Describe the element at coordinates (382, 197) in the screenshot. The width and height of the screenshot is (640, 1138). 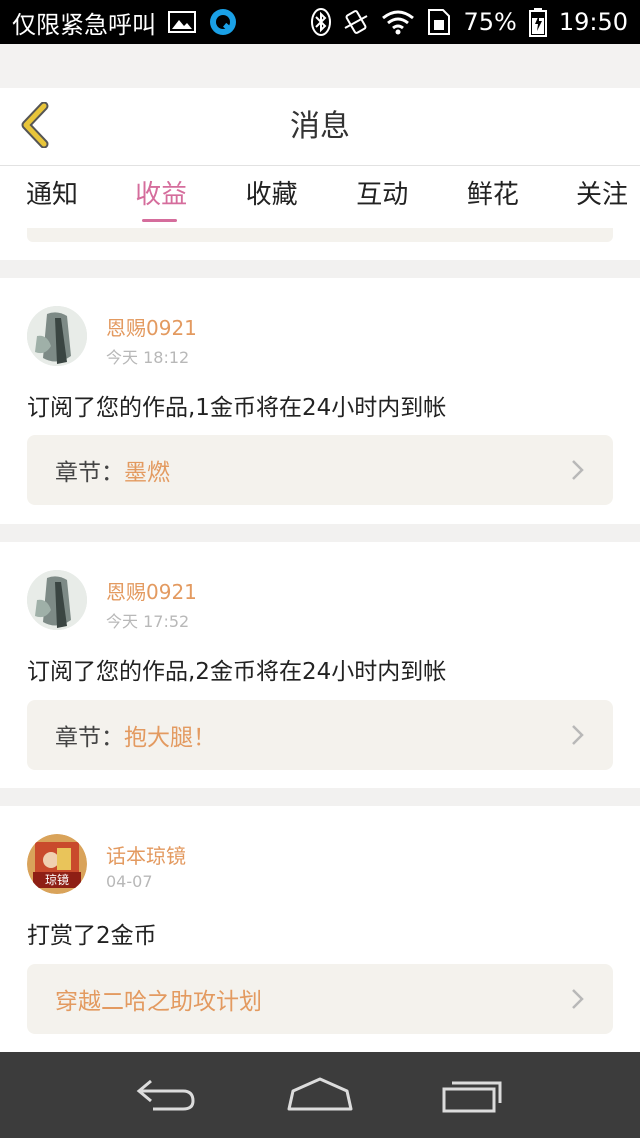
I see `tab-interactions: 互动` at that location.